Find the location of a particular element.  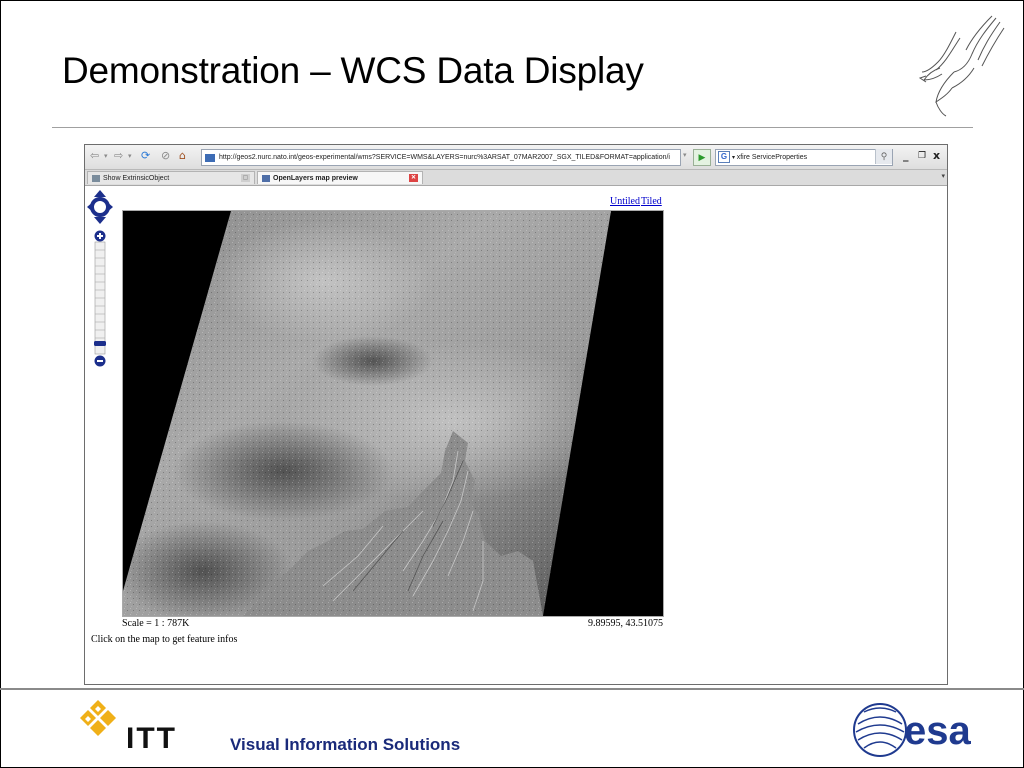

close-window-button: x is located at coordinates (936, 155).